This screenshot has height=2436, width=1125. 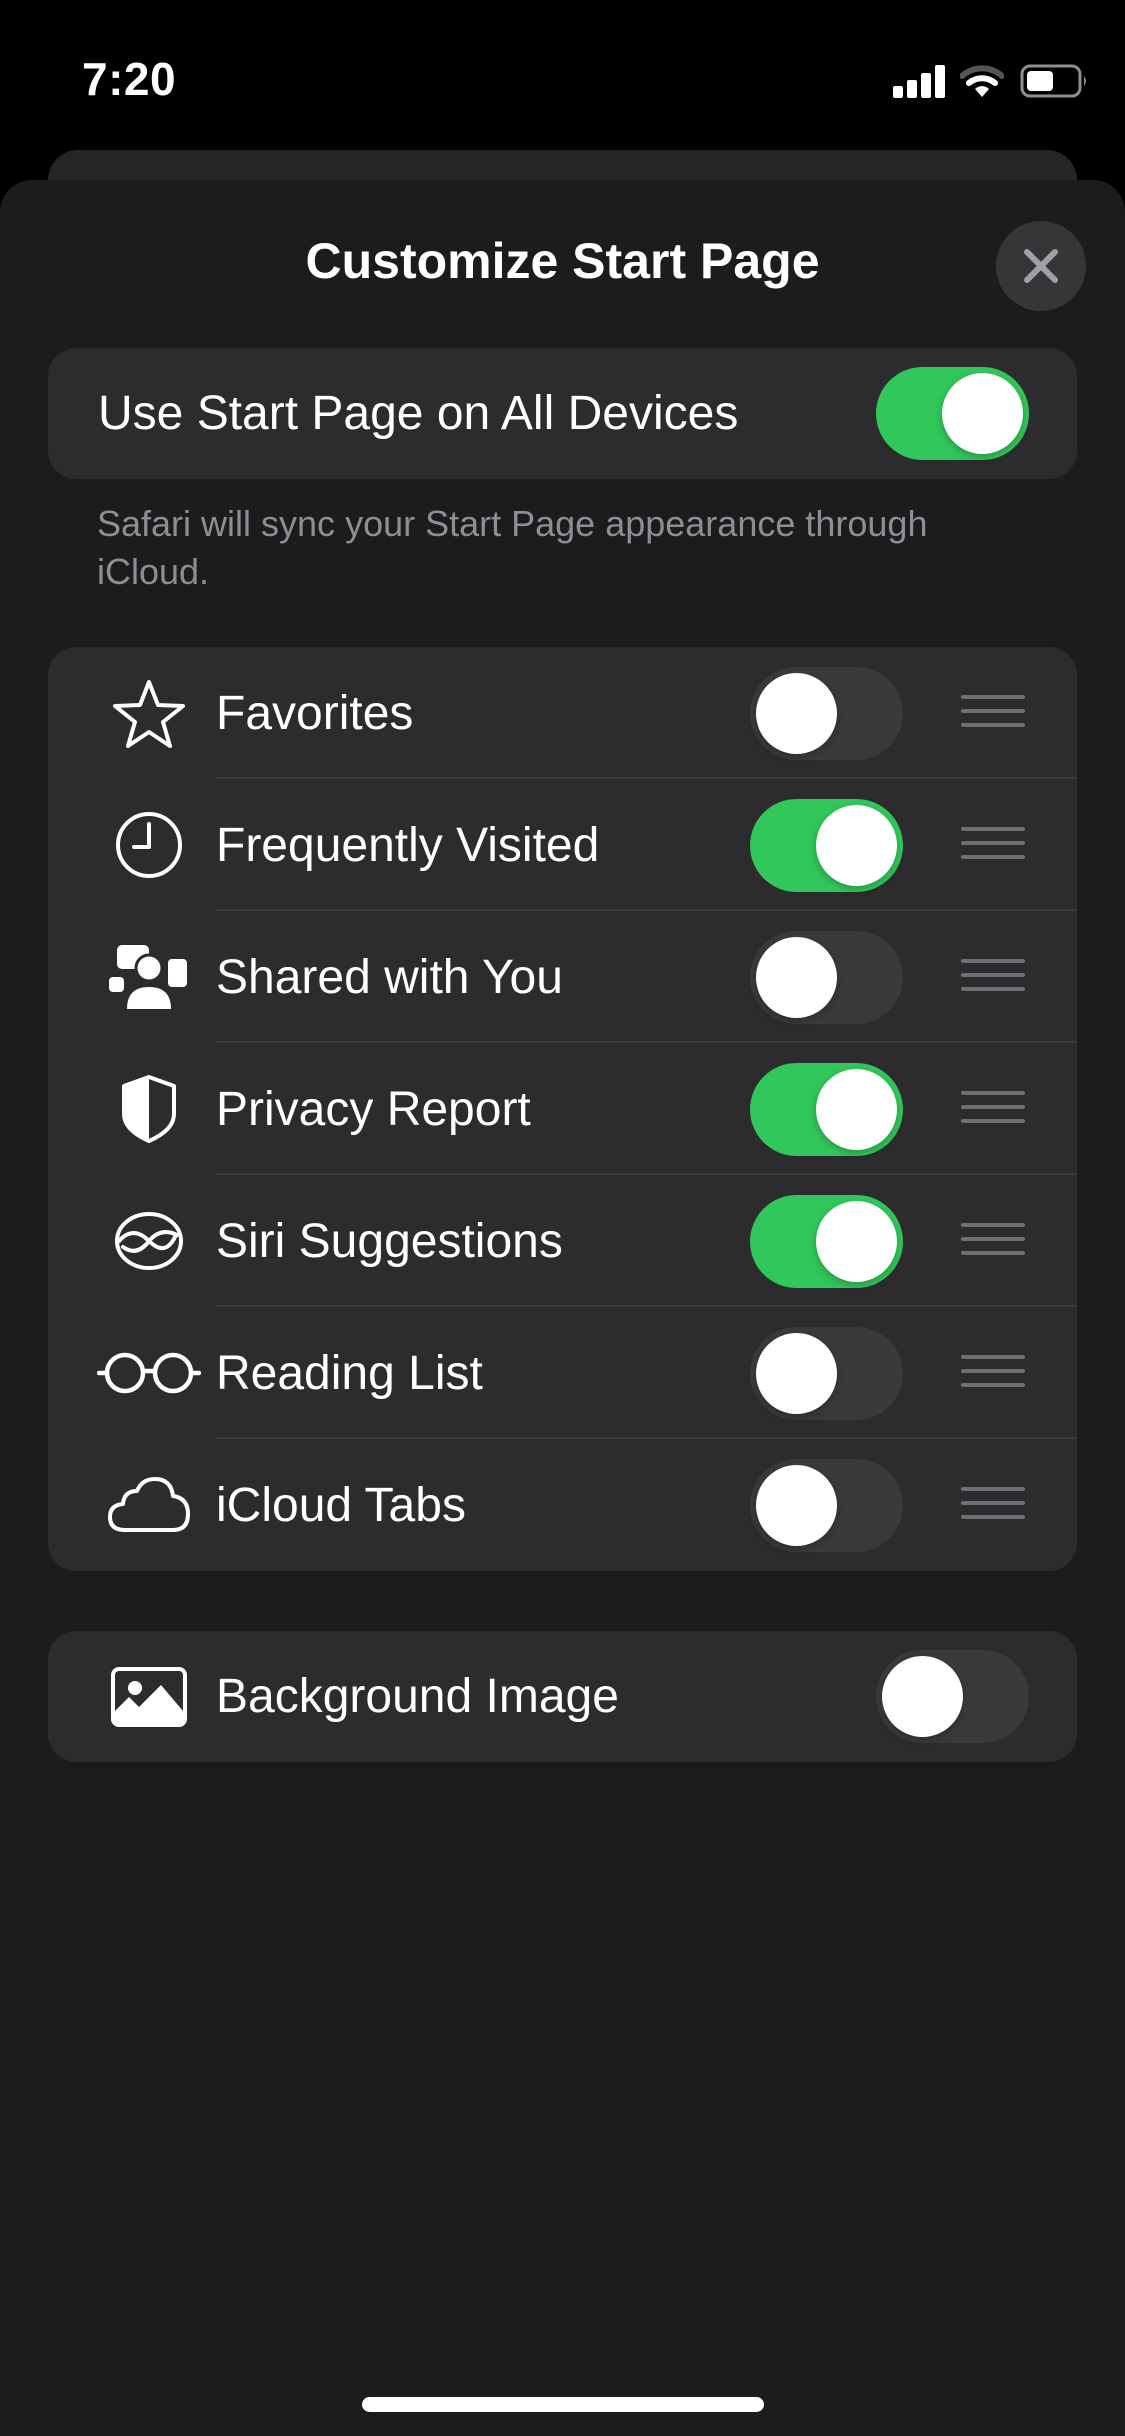 What do you see at coordinates (562, 70) in the screenshot?
I see `status-bar: 7:20` at bounding box center [562, 70].